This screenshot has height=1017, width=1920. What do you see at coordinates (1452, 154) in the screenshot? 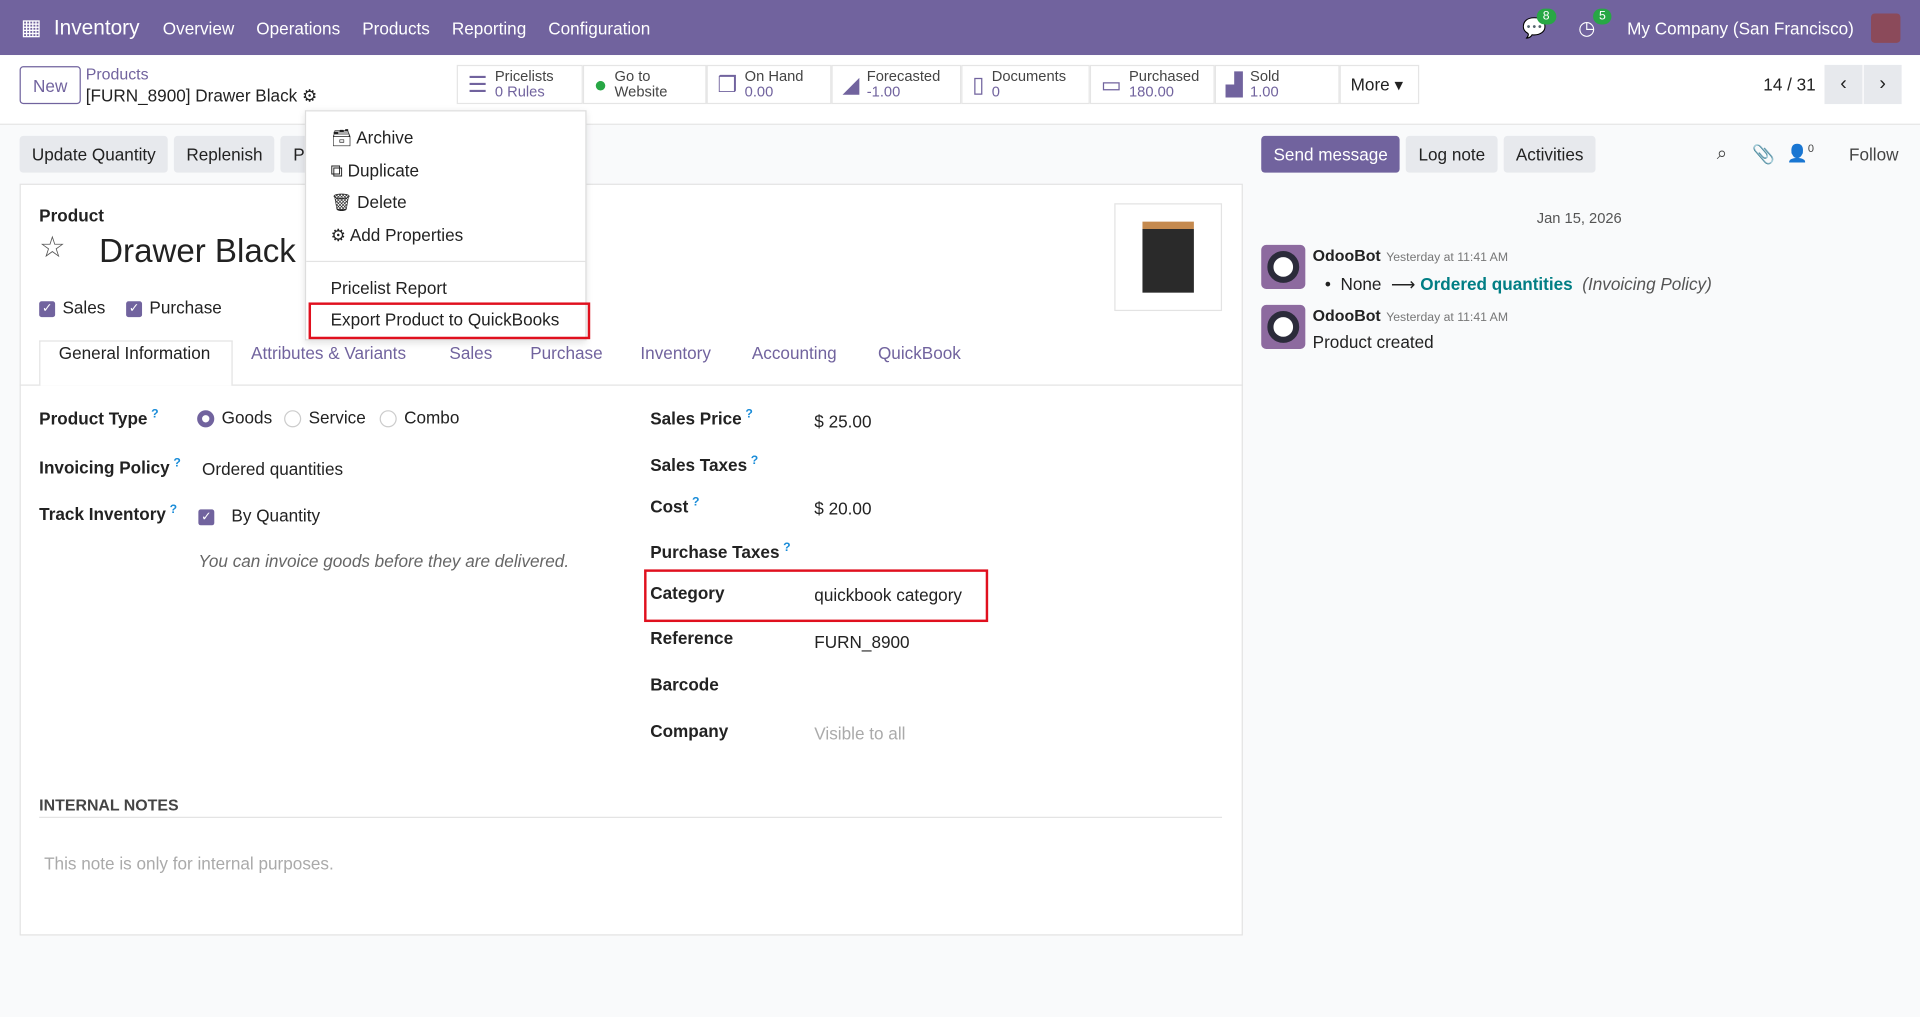
I see `log-note-button: Log note` at bounding box center [1452, 154].